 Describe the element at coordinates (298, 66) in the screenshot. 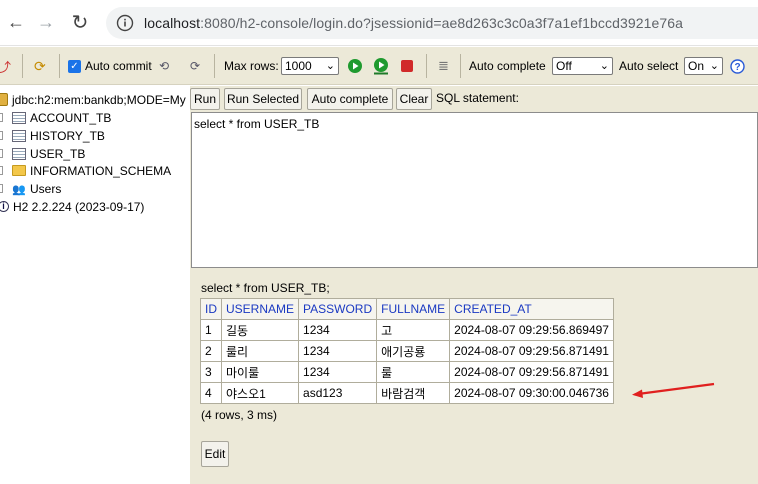

I see `max-rows-value: 1000` at that location.